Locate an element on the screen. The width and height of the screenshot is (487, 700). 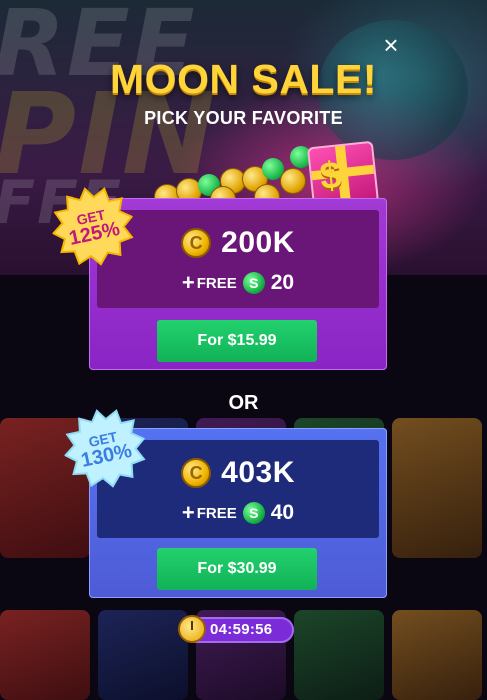
free-cash-amount: 40 is located at coordinates (282, 512).